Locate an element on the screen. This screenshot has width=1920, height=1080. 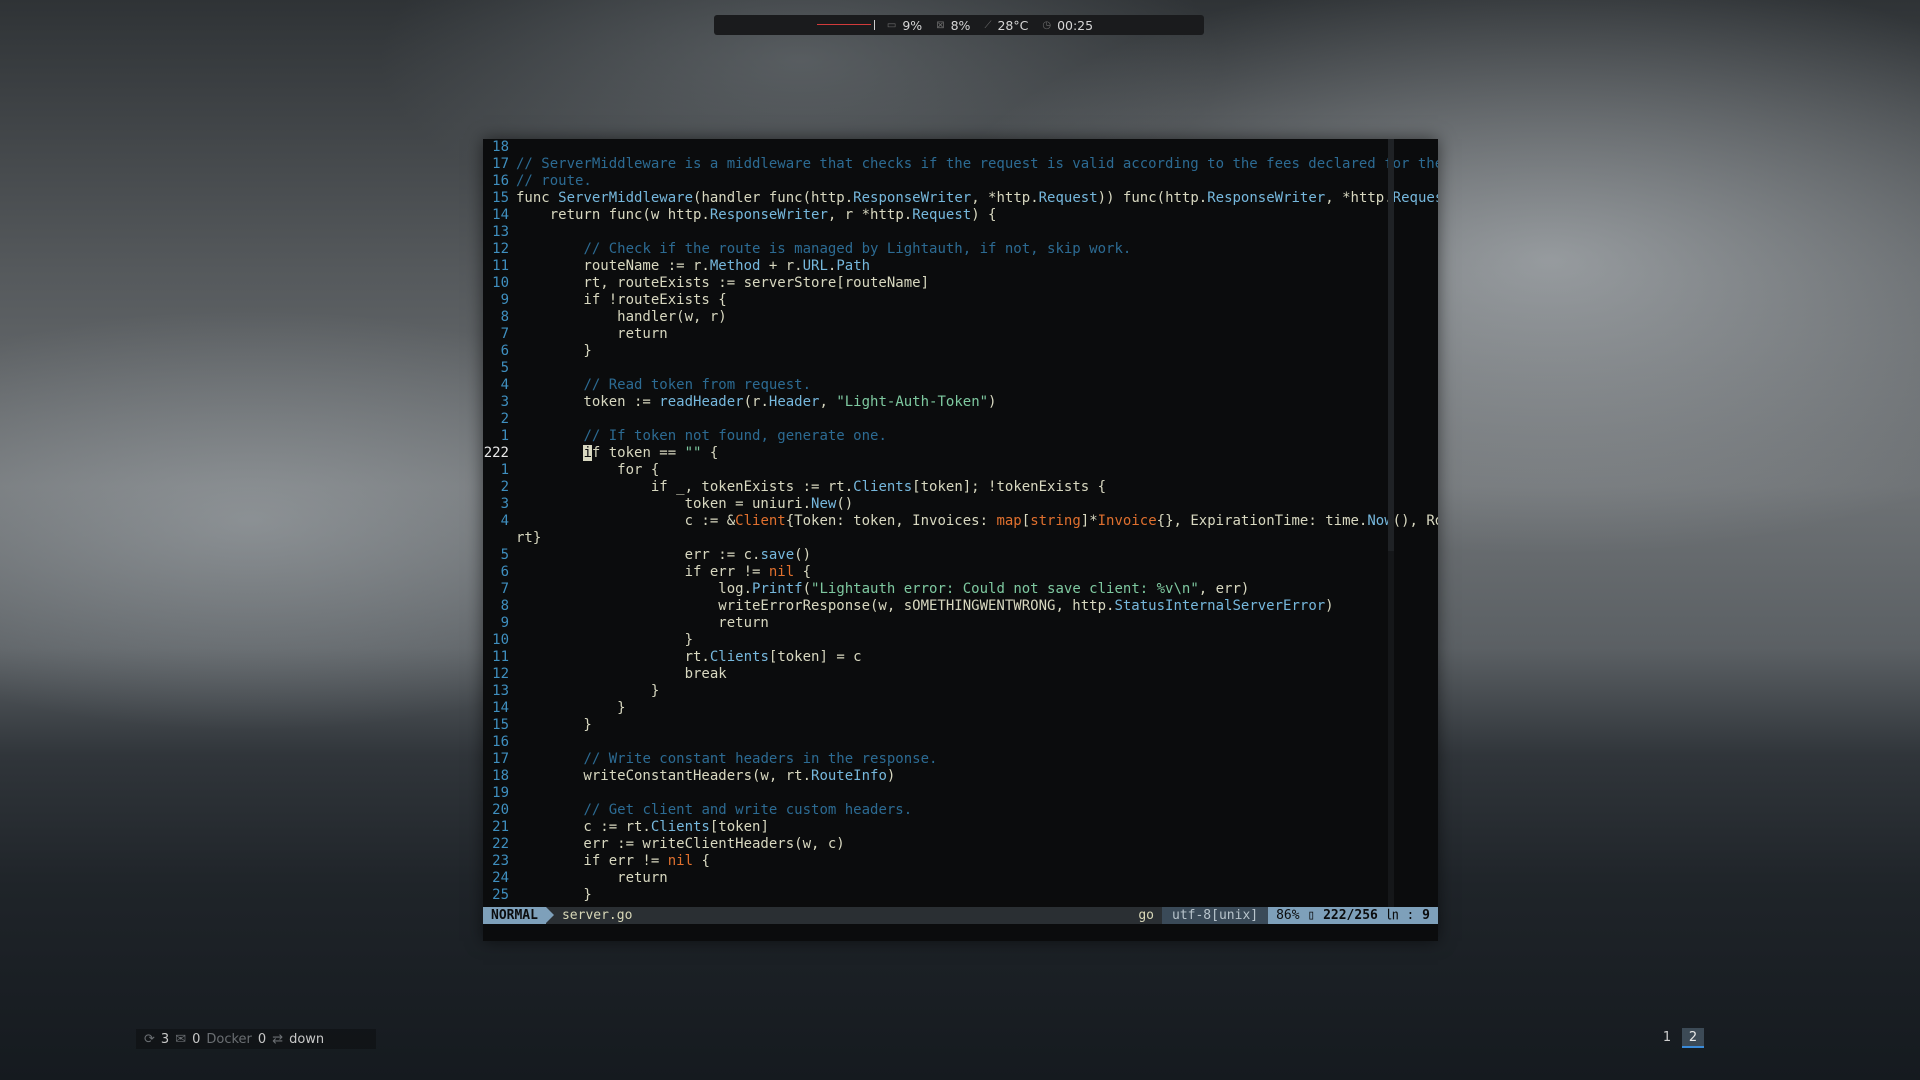
code-line: 18 is located at coordinates (960, 147).